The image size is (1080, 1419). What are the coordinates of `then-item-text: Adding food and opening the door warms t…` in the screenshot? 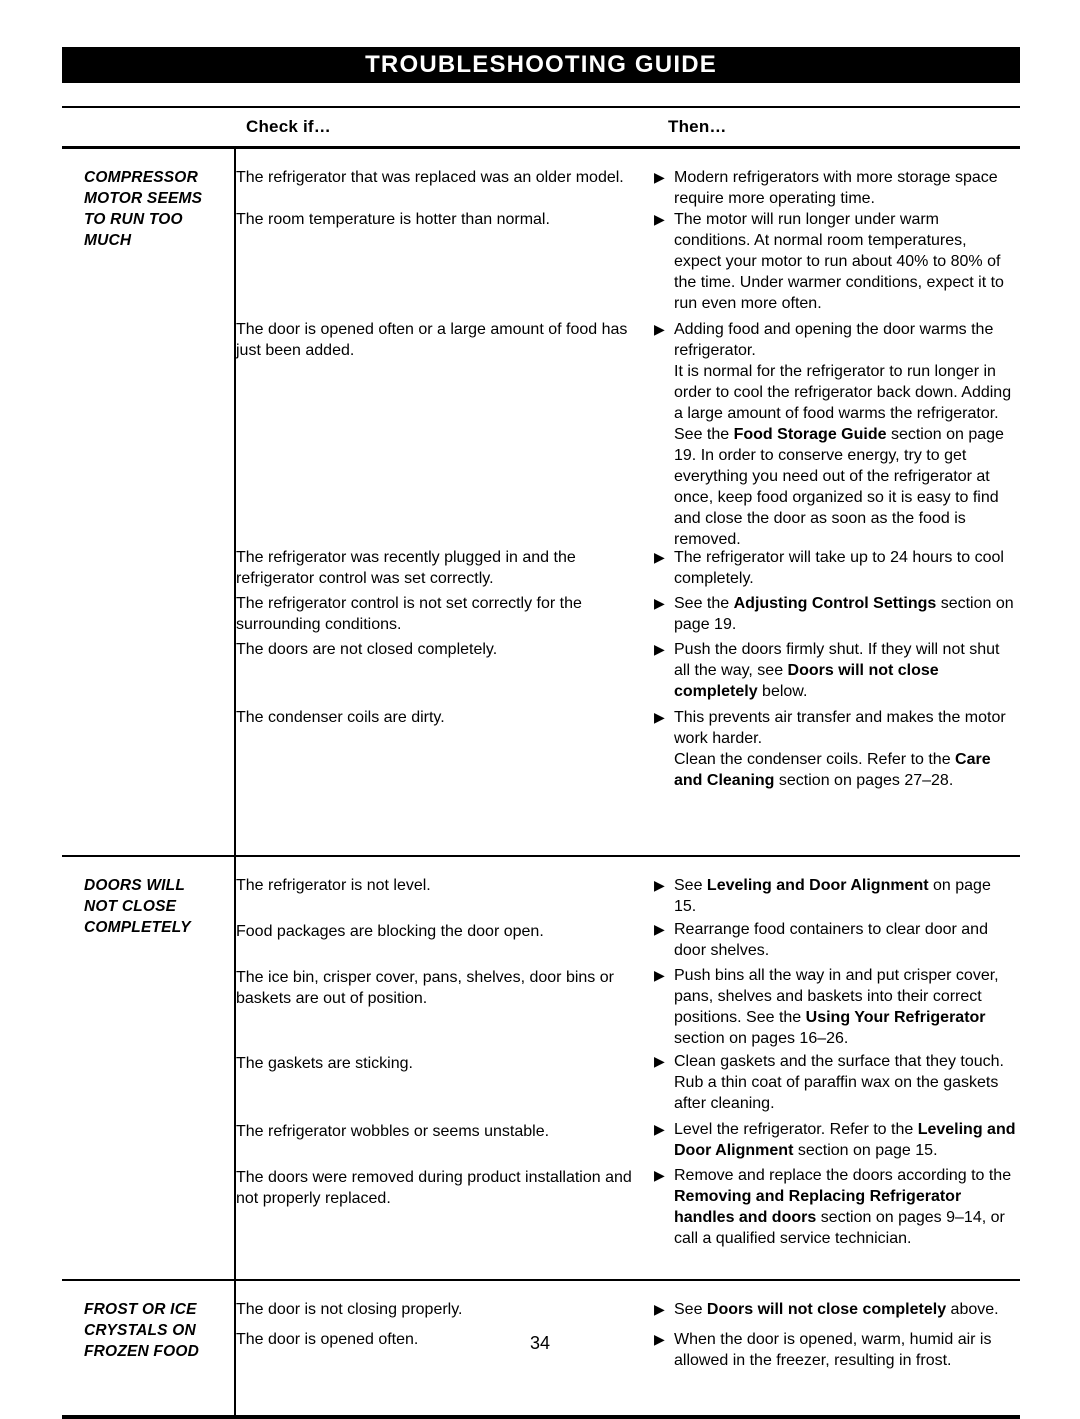 It's located at (834, 340).